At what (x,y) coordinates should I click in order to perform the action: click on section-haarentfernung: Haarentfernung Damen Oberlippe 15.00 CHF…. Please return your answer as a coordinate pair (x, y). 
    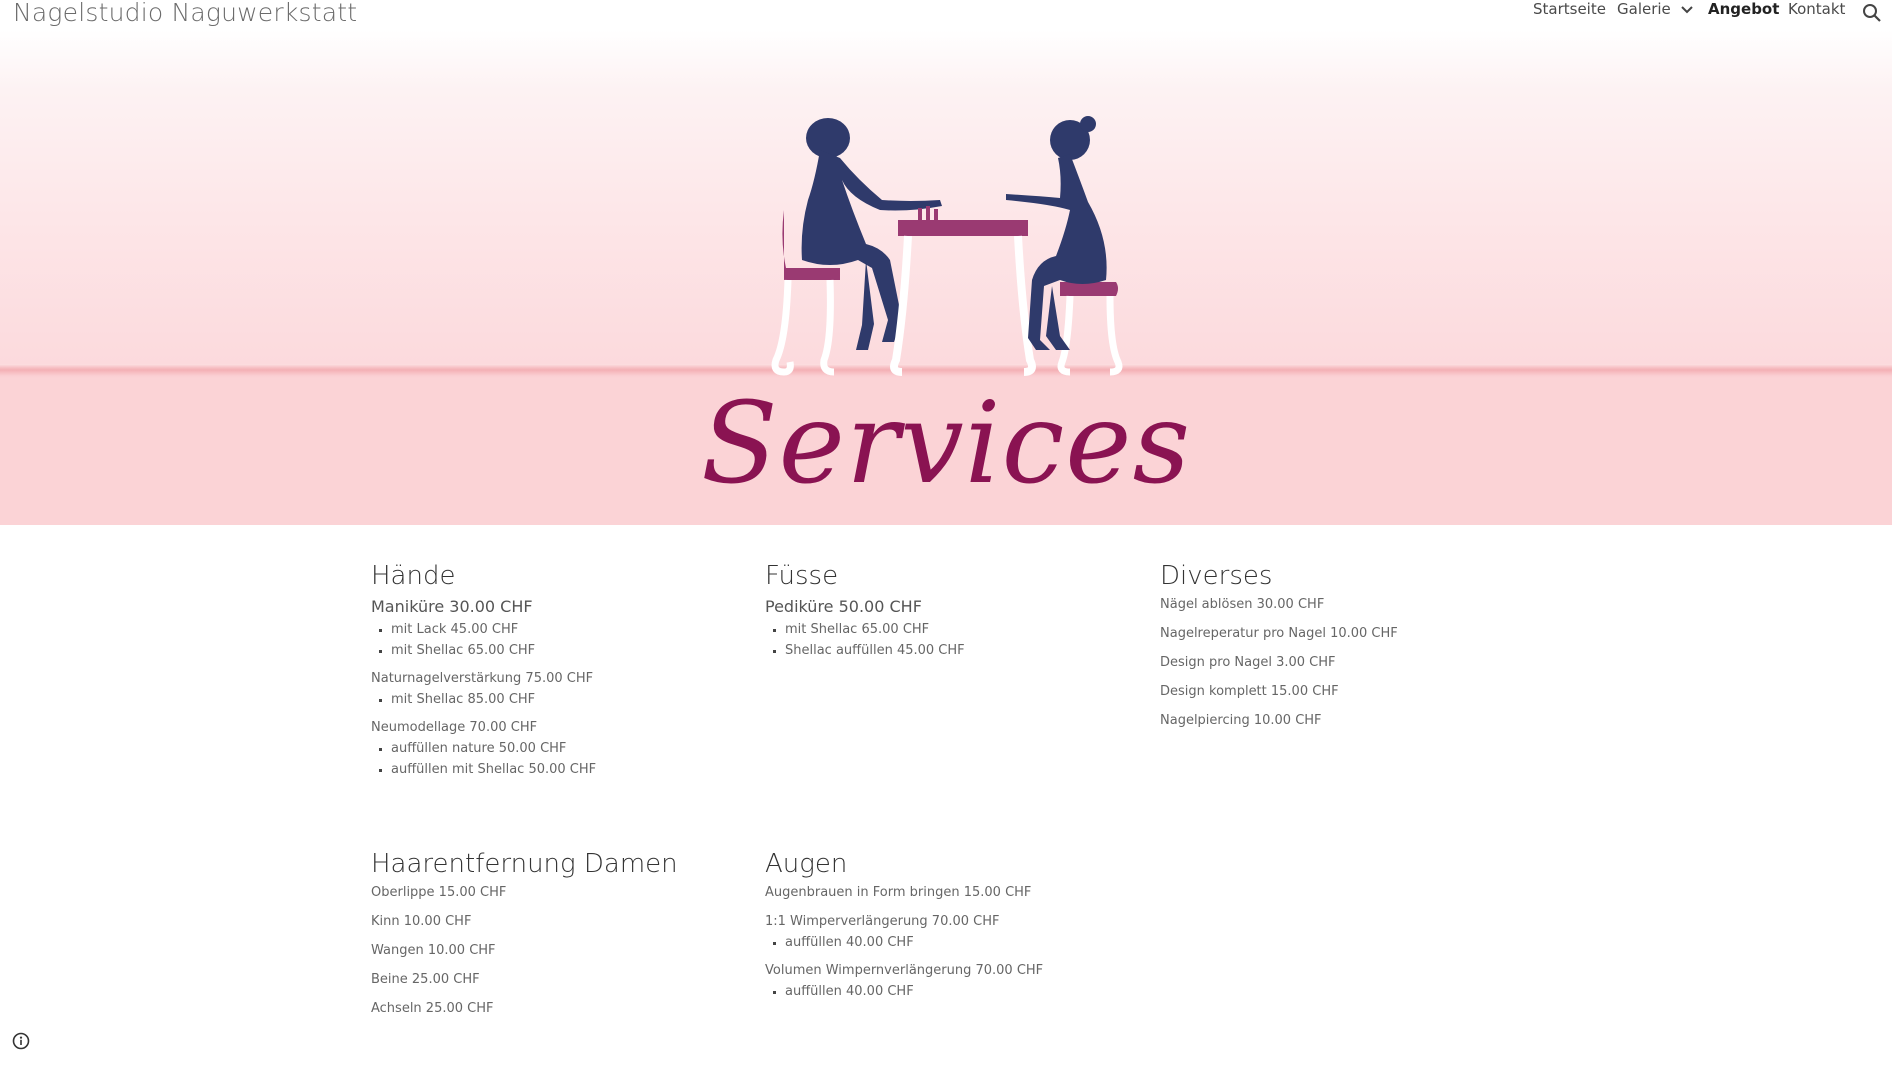
    Looking at the image, I should click on (561, 938).